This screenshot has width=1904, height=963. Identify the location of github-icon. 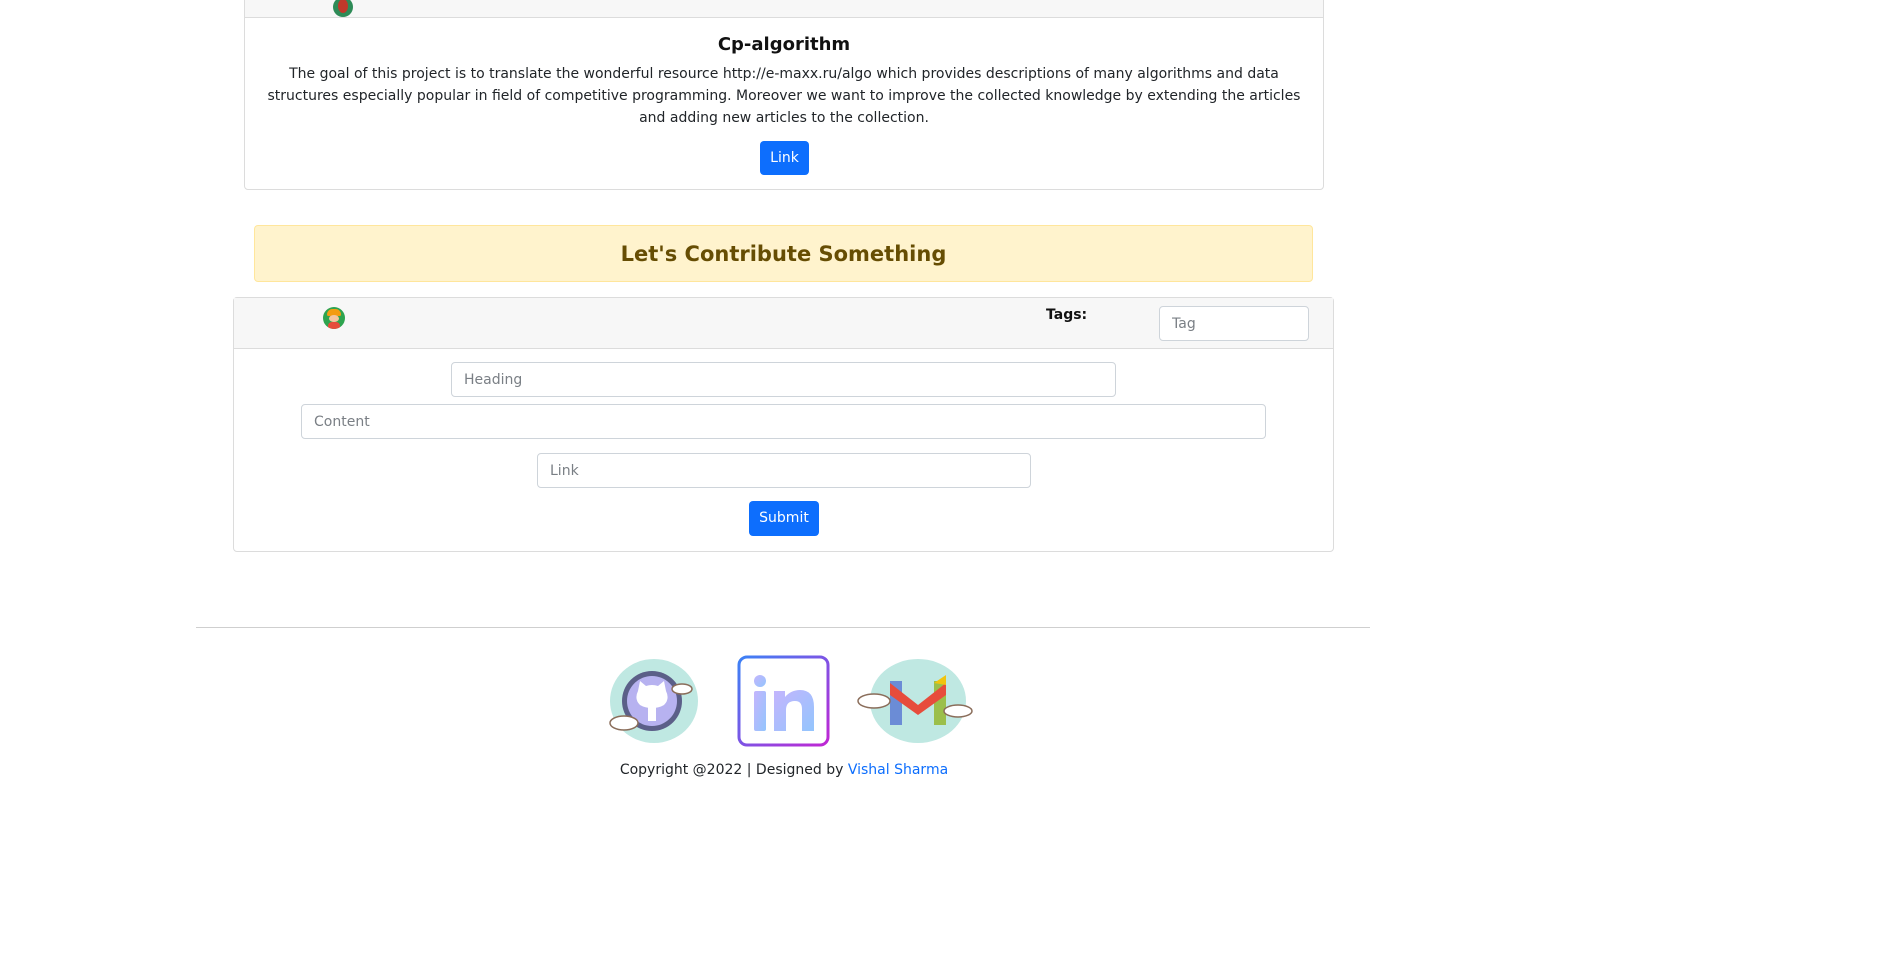
(653, 701).